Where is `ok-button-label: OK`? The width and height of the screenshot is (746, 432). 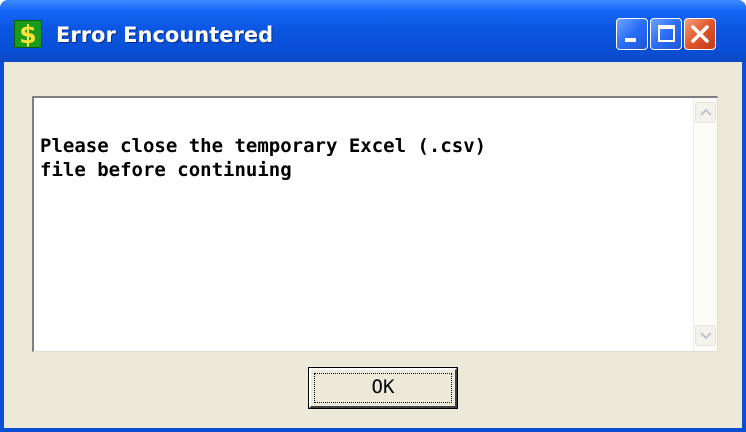
ok-button-label: OK is located at coordinates (383, 387).